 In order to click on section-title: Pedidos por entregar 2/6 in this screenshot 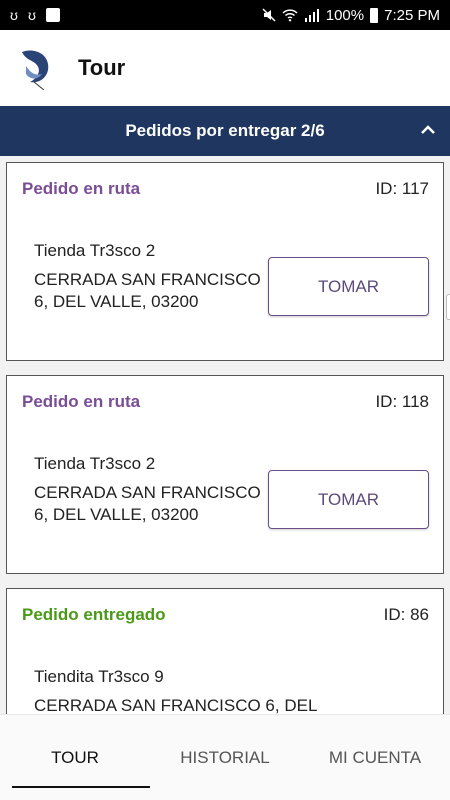, I will do `click(225, 130)`.